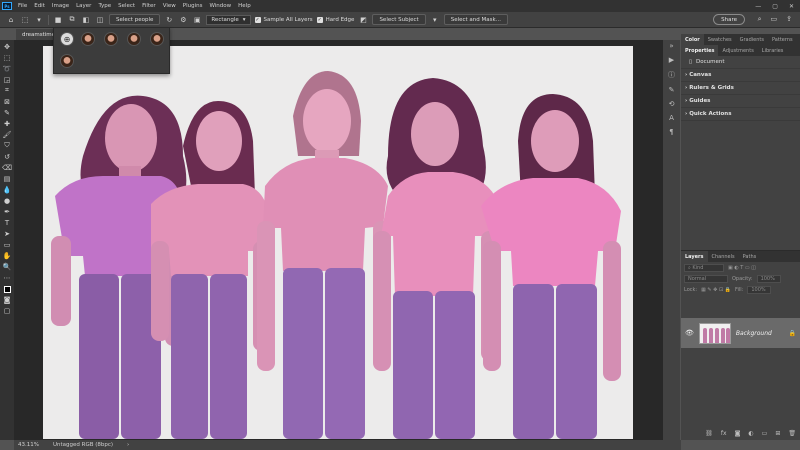 Image resolution: width=800 pixels, height=450 pixels. What do you see at coordinates (105, 6) in the screenshot?
I see `menu-type: Type` at bounding box center [105, 6].